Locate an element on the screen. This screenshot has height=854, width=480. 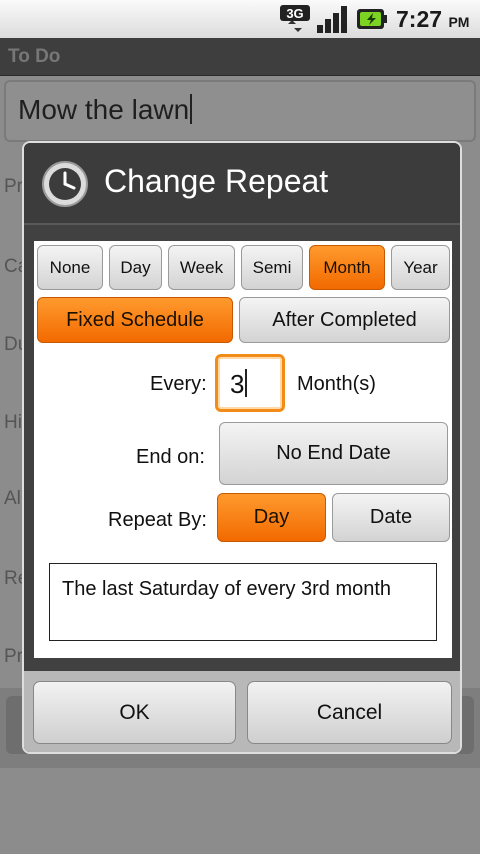
clock-time: 7:27 PM is located at coordinates (433, 19).